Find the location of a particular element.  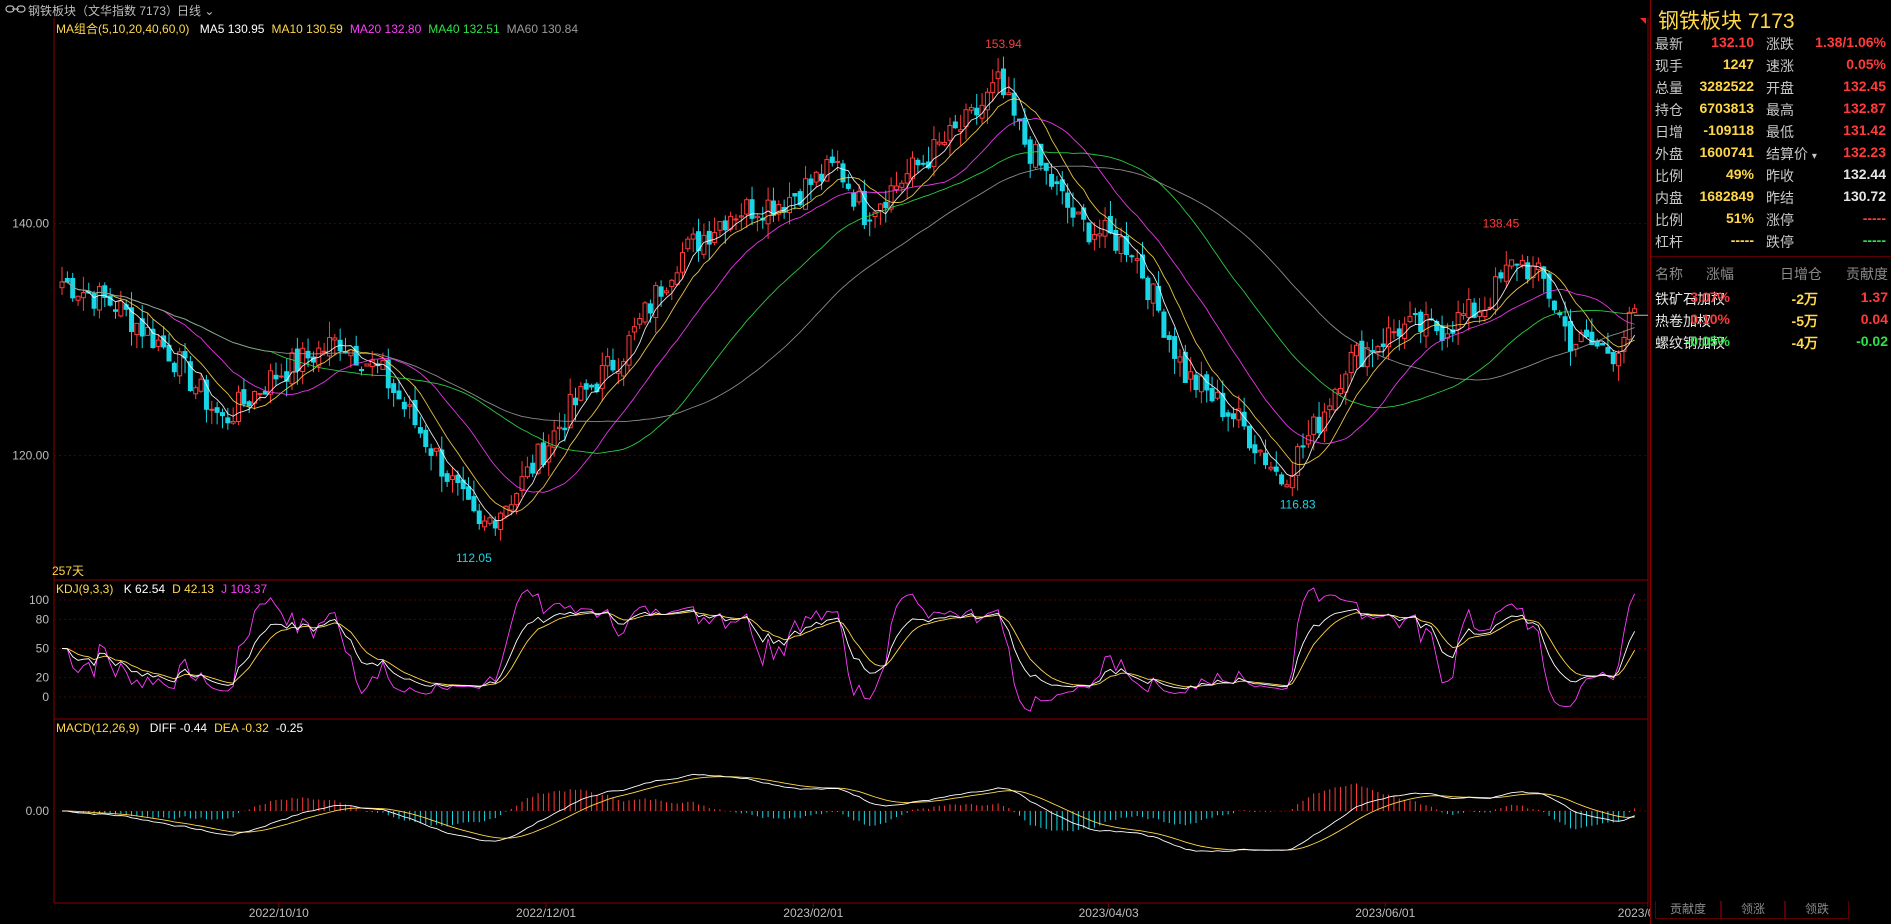

quote-label: 结算价 ▾ is located at coordinates (1791, 154).